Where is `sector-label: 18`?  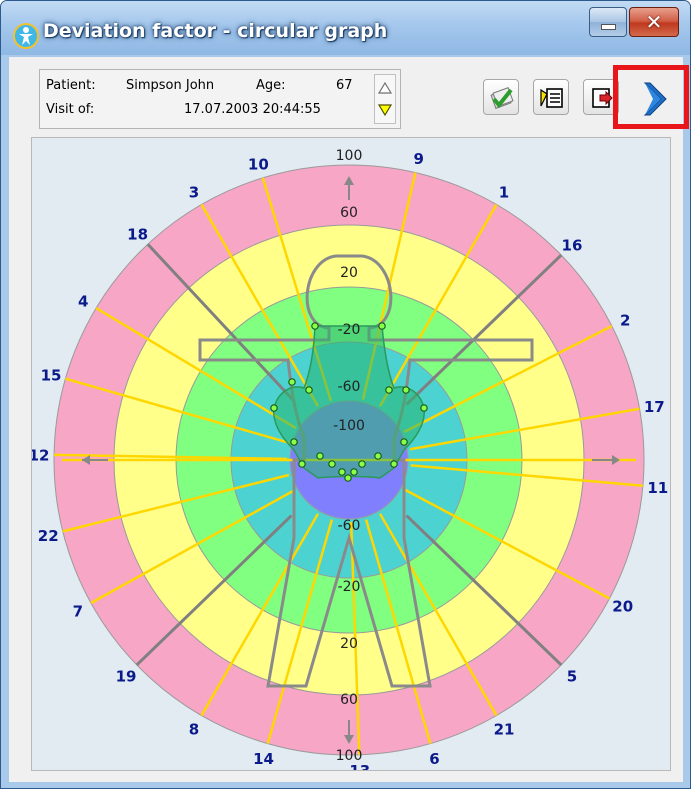
sector-label: 18 is located at coordinates (137, 234).